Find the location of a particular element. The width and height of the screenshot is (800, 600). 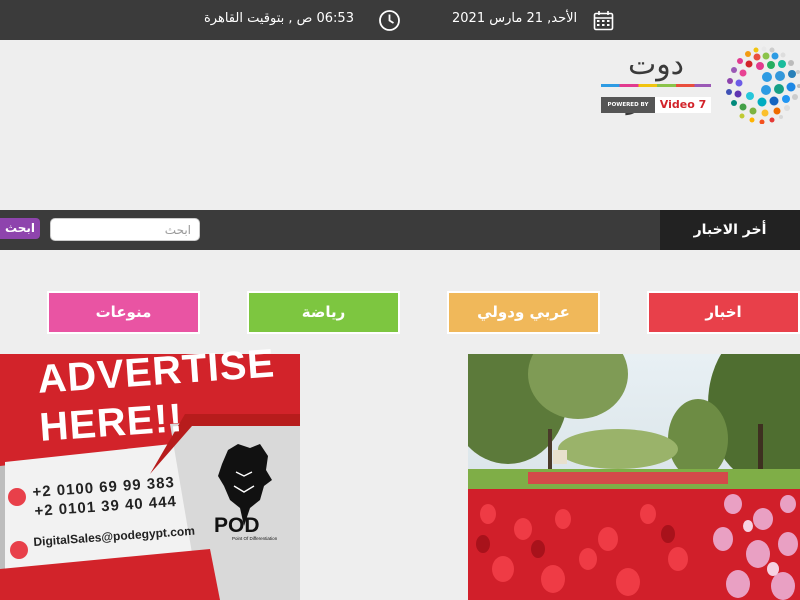

category-sports-button: رياضة is located at coordinates (323, 312).